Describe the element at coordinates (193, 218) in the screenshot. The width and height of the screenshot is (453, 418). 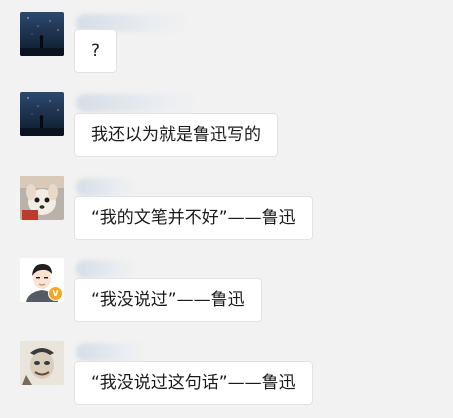
I see `message-bubble: “我的文笔并不好”——鲁迅` at that location.